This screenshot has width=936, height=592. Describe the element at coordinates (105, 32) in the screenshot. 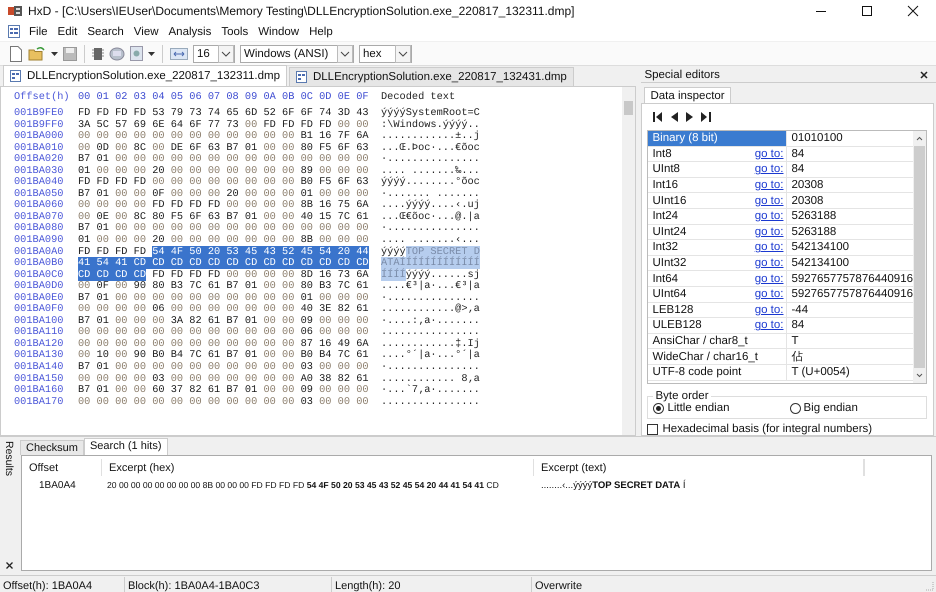

I see `menu-item: Search` at that location.